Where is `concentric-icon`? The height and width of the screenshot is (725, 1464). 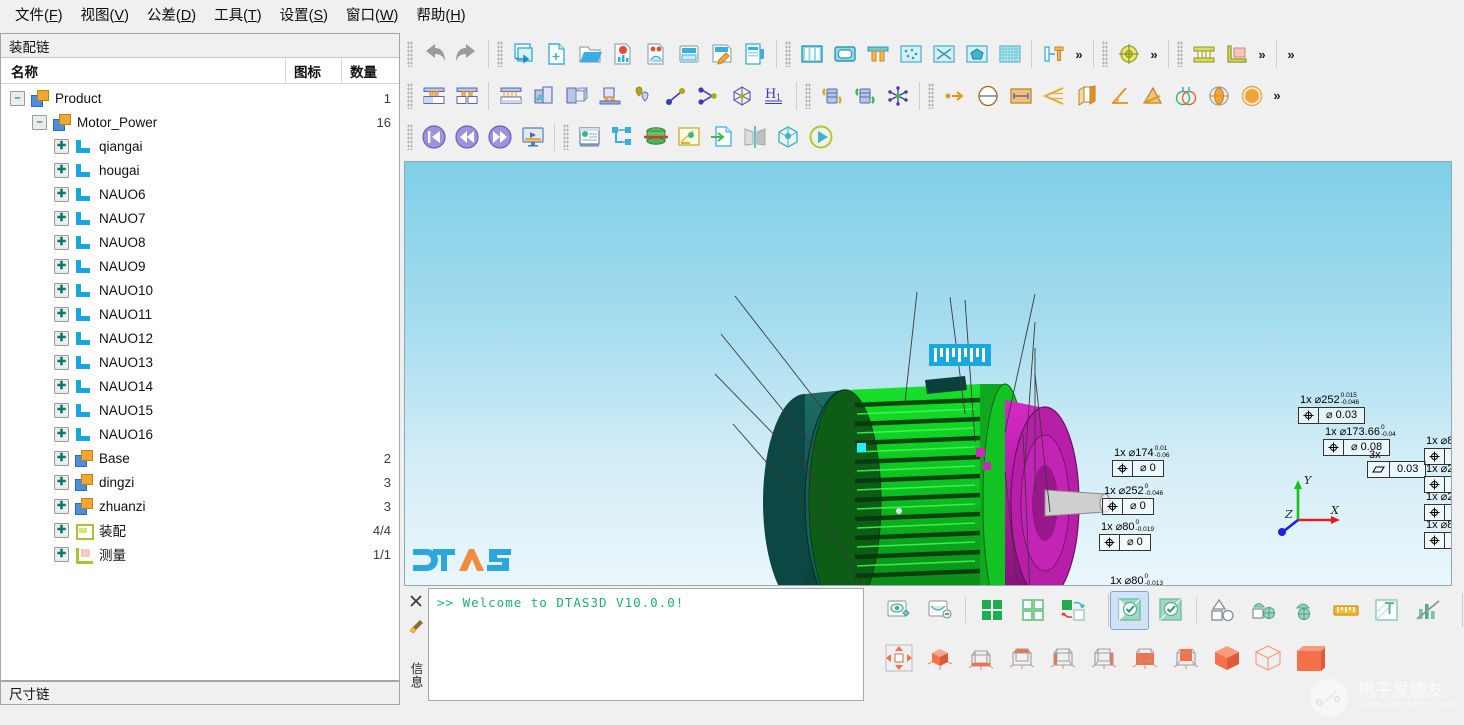 concentric-icon is located at coordinates (1185, 95).